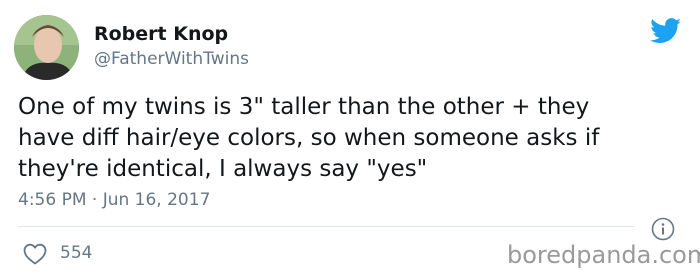 Image resolution: width=700 pixels, height=280 pixels. I want to click on info-icon, so click(663, 229).